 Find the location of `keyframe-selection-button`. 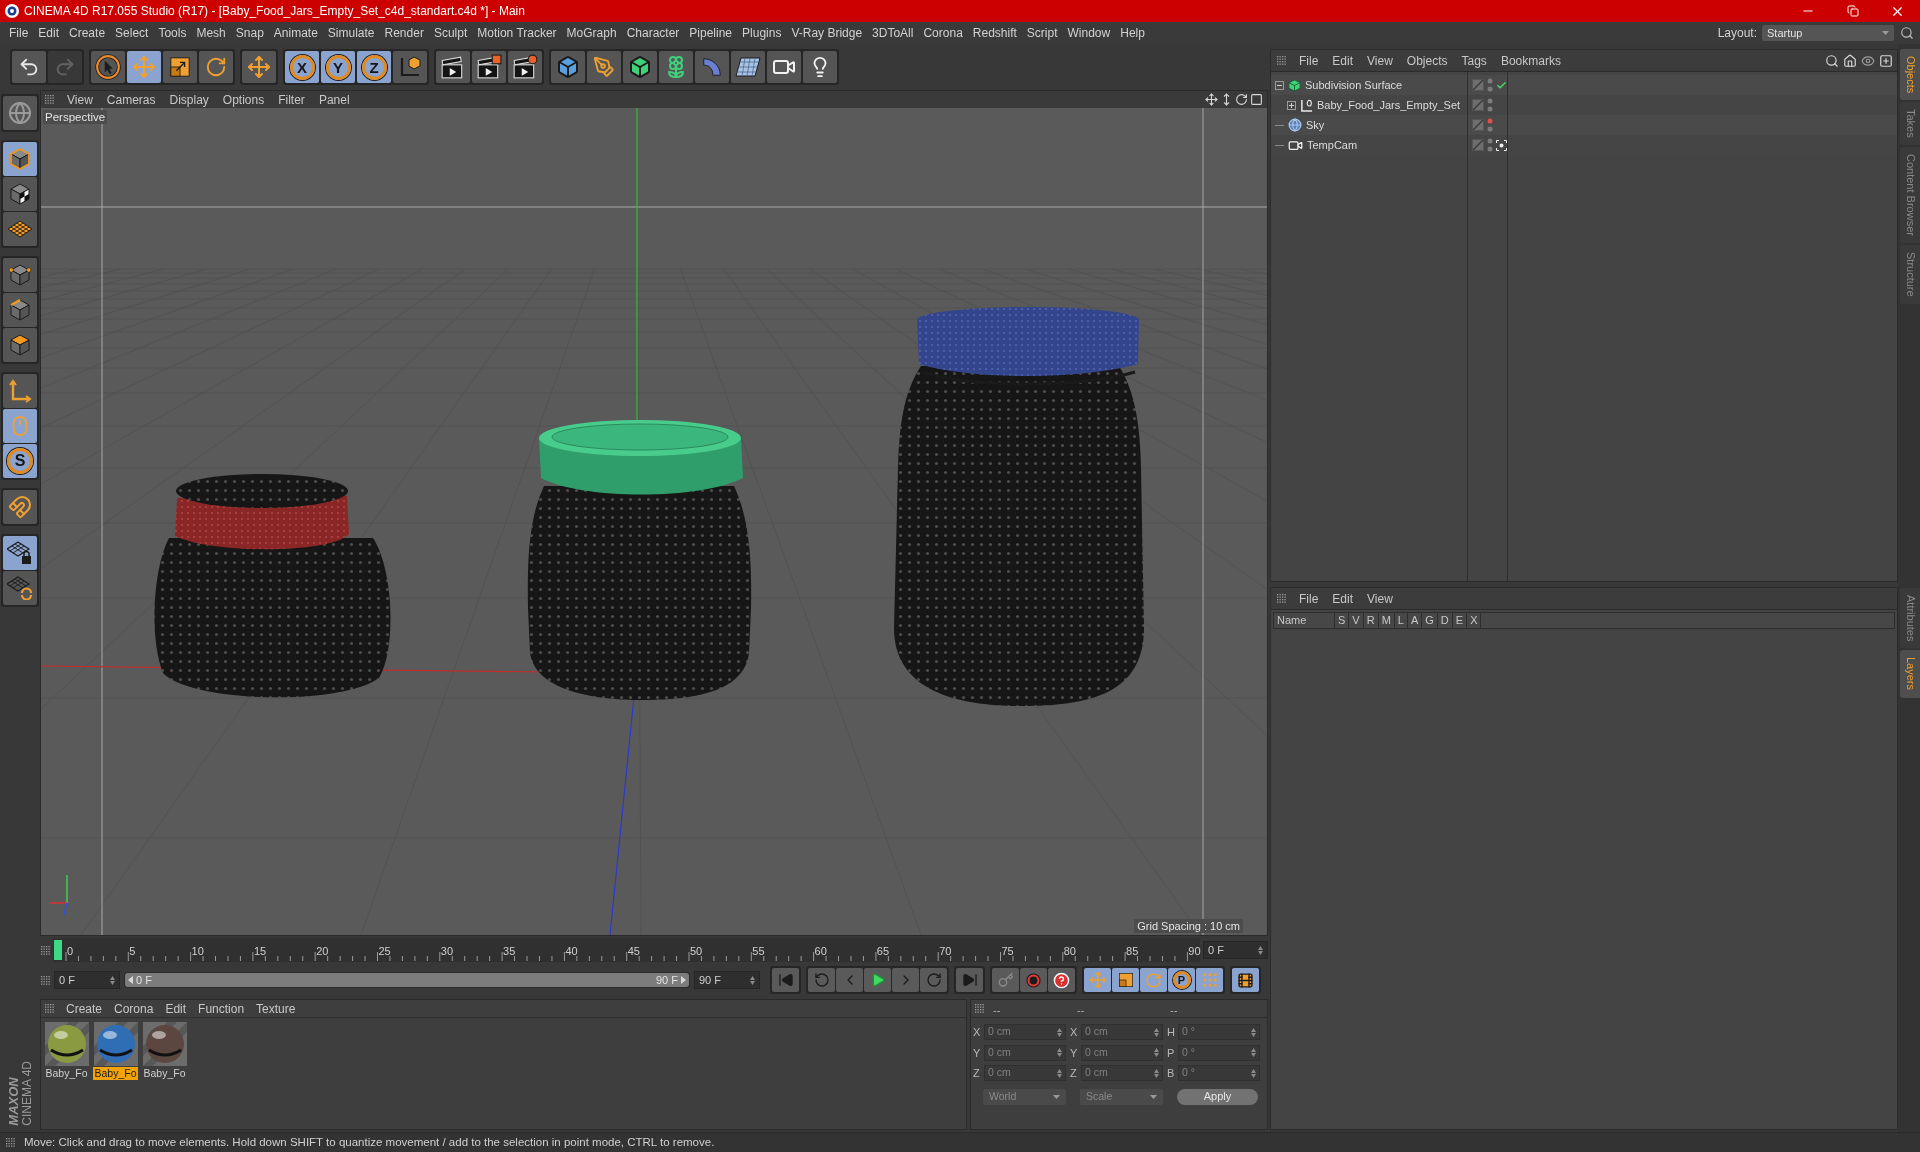

keyframe-selection-button is located at coordinates (1061, 980).